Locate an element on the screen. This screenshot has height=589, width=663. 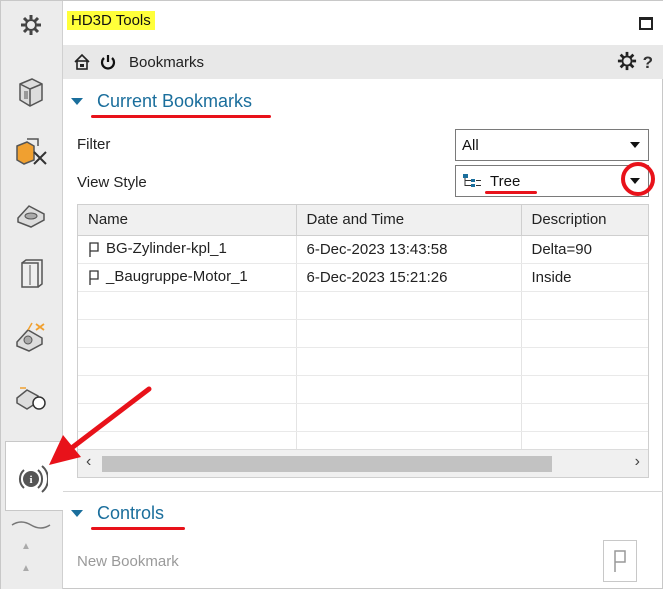
name-cell: _Baugruppe-Motor_1 is located at coordinates (187, 277).